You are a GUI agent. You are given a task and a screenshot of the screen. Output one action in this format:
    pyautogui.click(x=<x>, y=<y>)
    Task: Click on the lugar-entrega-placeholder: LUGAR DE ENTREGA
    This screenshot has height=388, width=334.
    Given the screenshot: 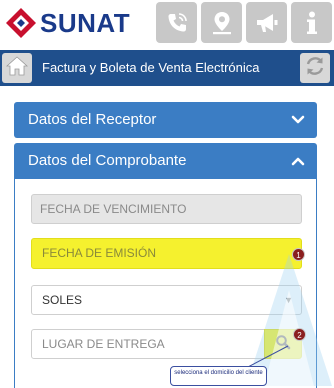 What is the action you would take?
    pyautogui.click(x=103, y=344)
    